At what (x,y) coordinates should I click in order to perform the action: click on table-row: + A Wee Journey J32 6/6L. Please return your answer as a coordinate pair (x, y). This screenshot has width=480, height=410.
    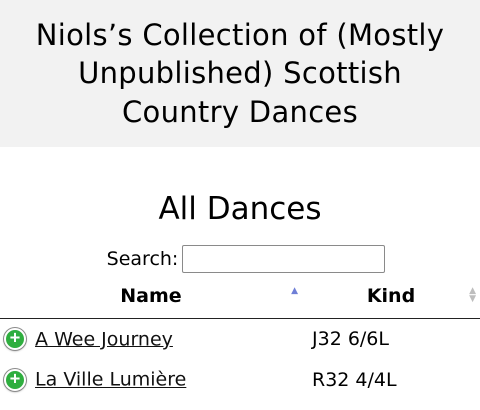
    Looking at the image, I should click on (240, 338).